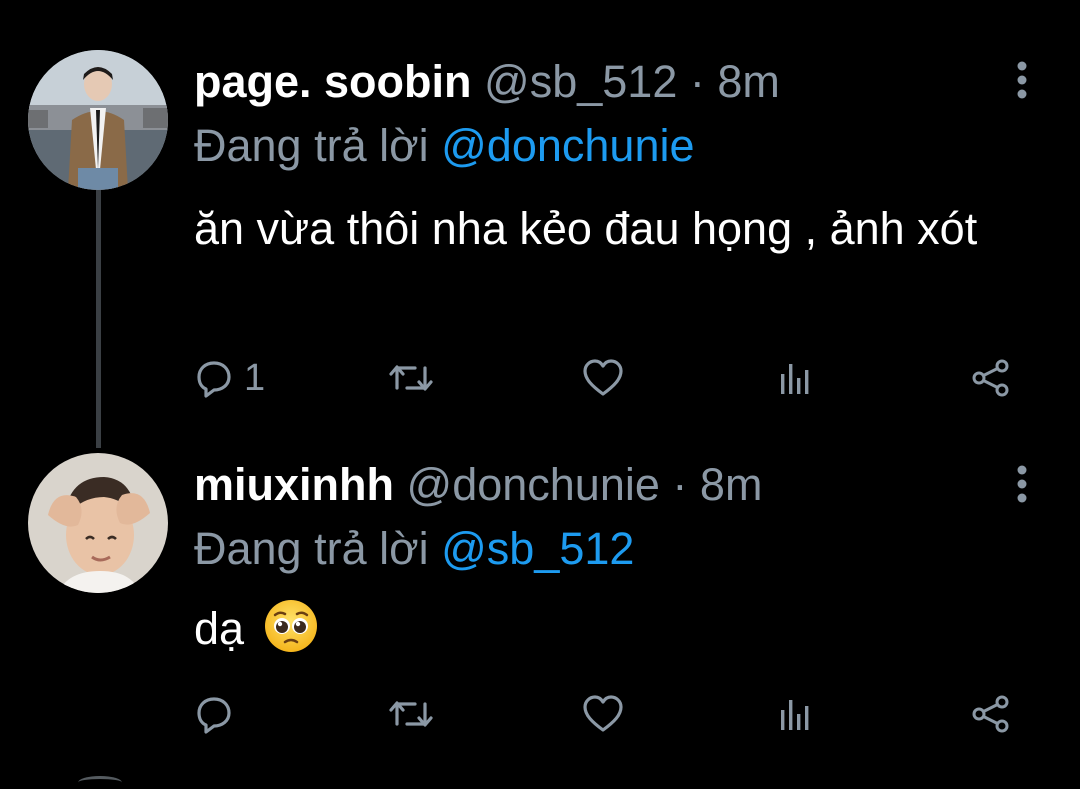 The width and height of the screenshot is (1080, 789). Describe the element at coordinates (333, 81) in the screenshot. I see `display-name: page. soobin` at that location.